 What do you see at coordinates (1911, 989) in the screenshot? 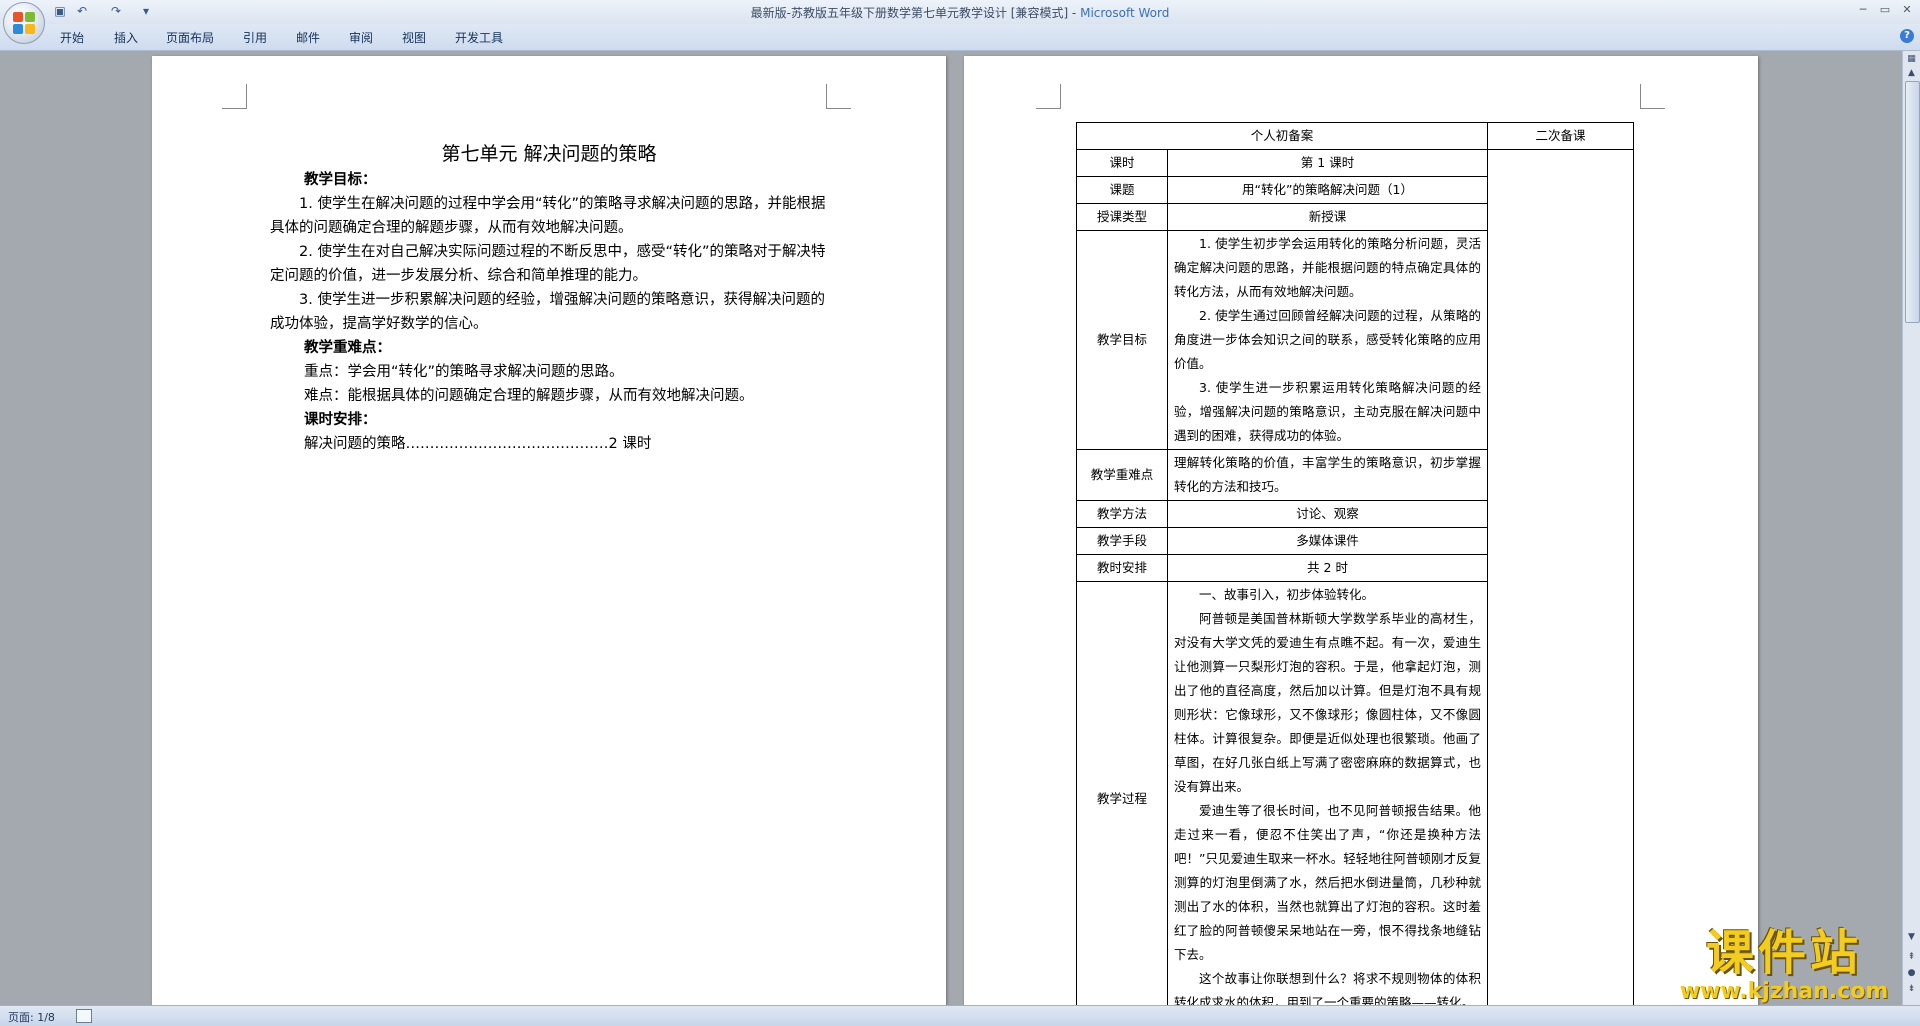
I see `next-page-icon: ⇟` at bounding box center [1911, 989].